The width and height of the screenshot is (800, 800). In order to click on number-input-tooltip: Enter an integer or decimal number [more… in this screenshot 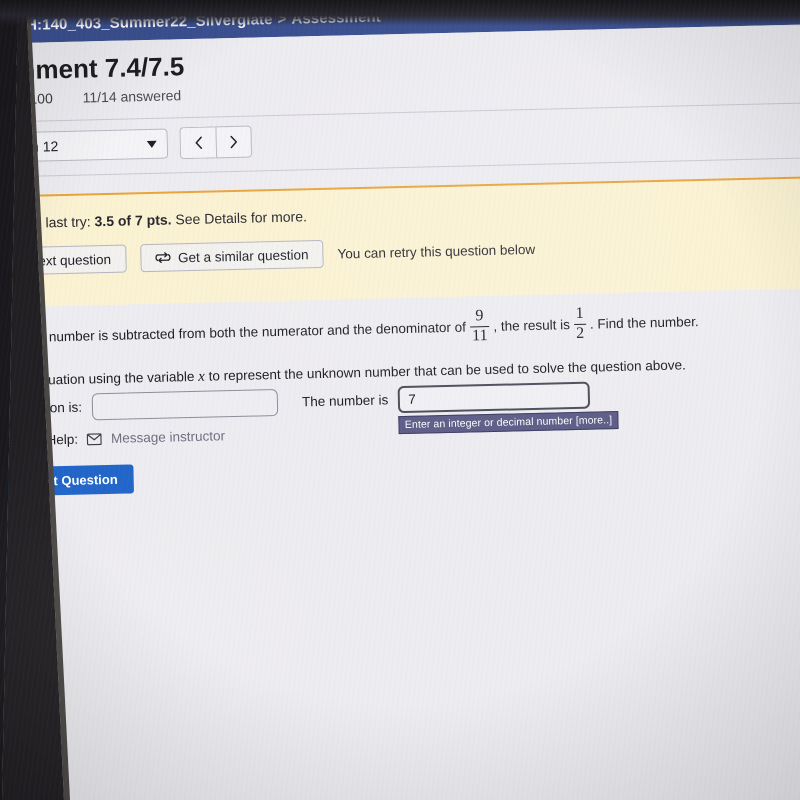, I will do `click(508, 422)`.